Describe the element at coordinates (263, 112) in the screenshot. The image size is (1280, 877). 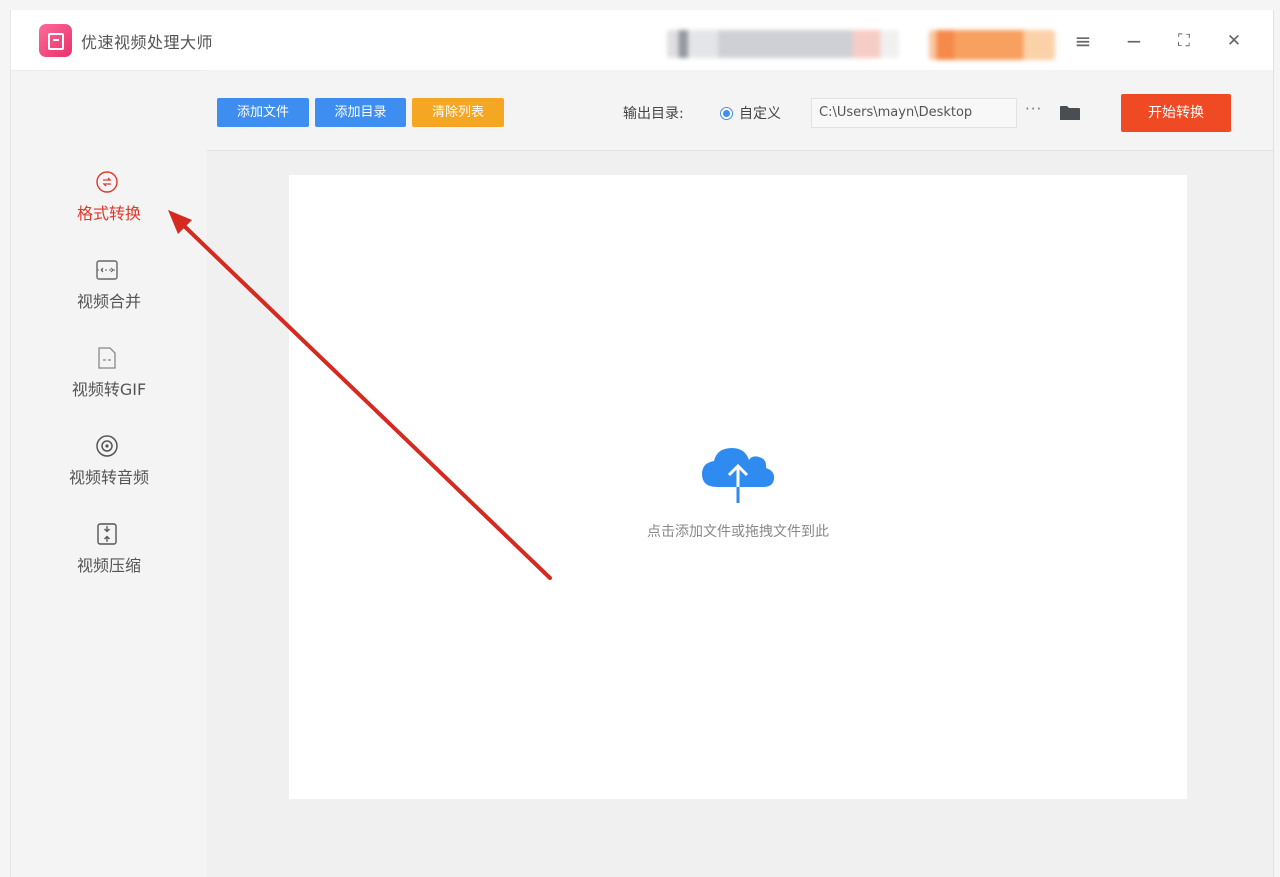
I see `add-file-button: 添加文件` at that location.